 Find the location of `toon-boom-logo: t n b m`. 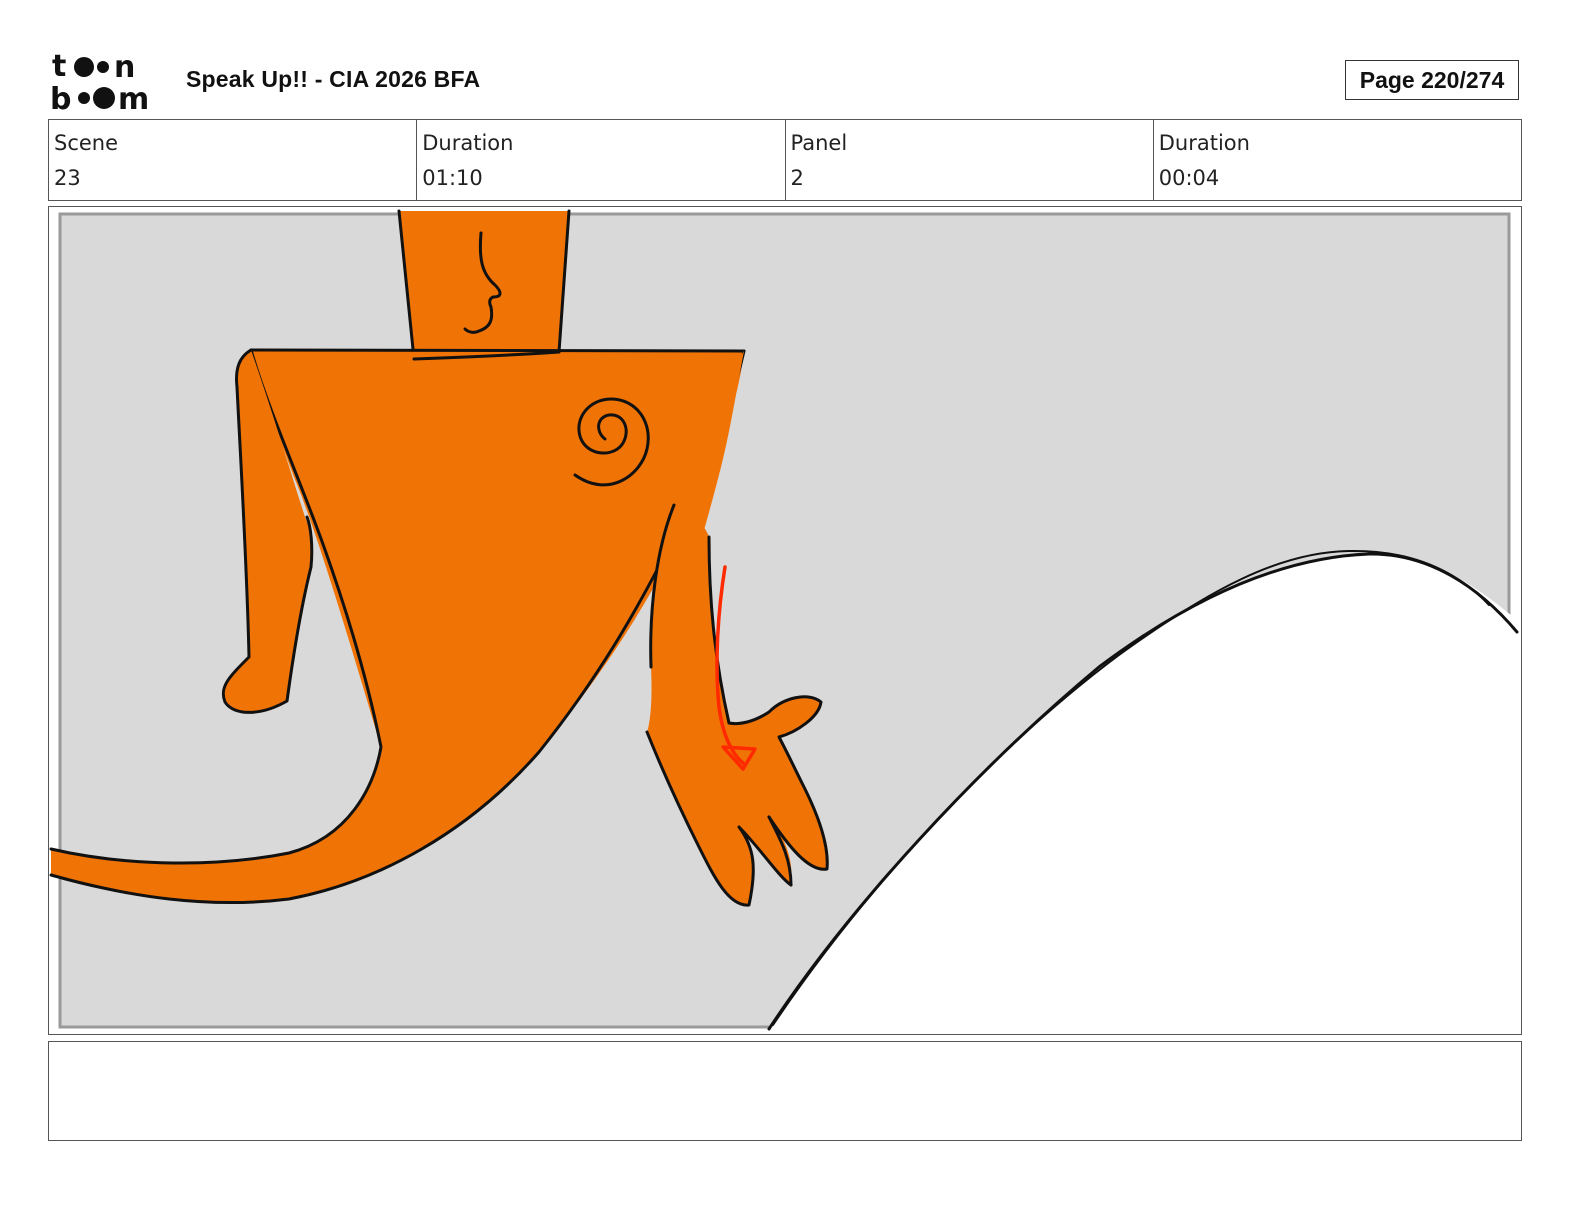

toon-boom-logo: t n b m is located at coordinates (99, 80).